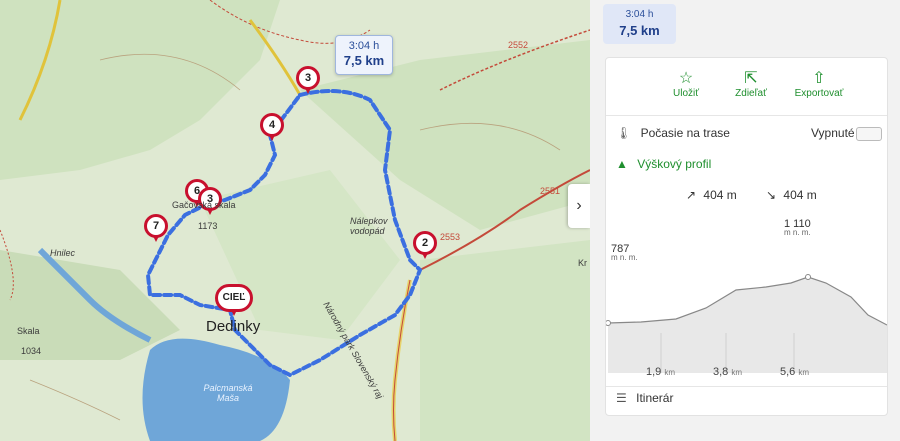 The image size is (900, 441). I want to click on max-elevation: 1 110 m n. m., so click(797, 227).